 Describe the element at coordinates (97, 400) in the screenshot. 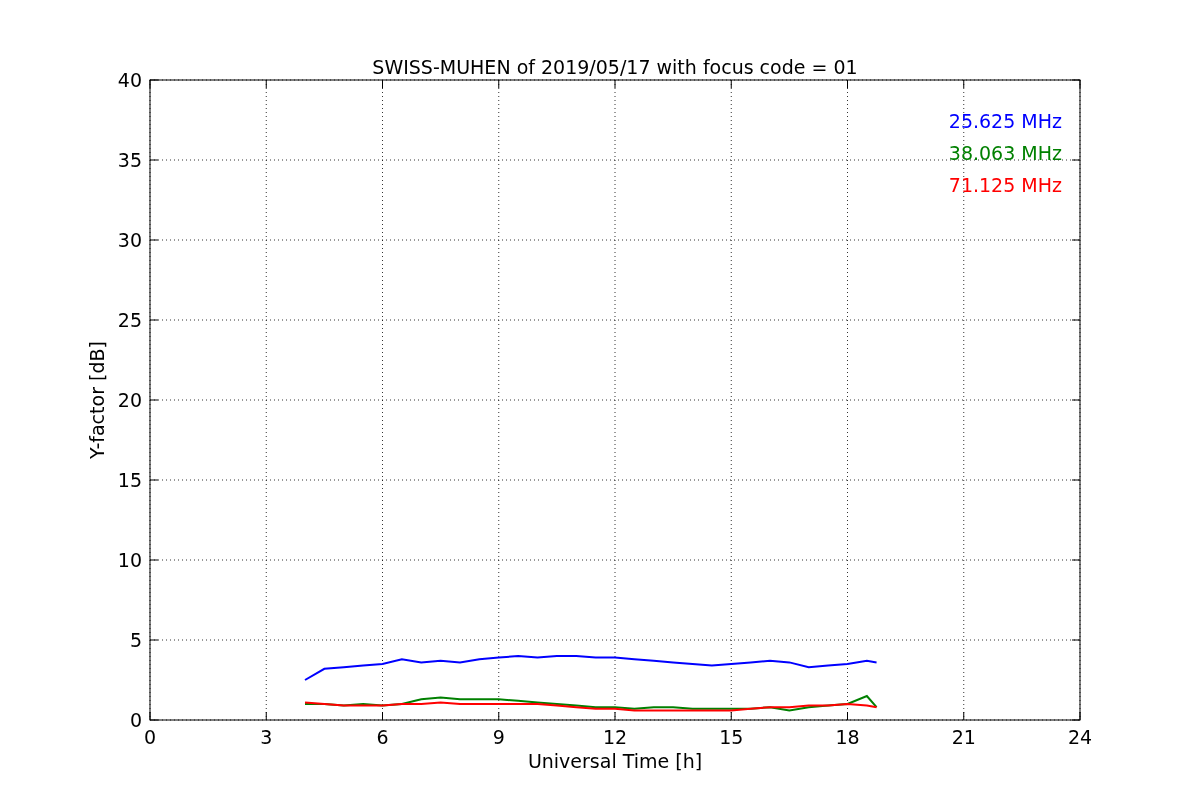

I see `y-axis-label: Y-factor [dB]` at that location.